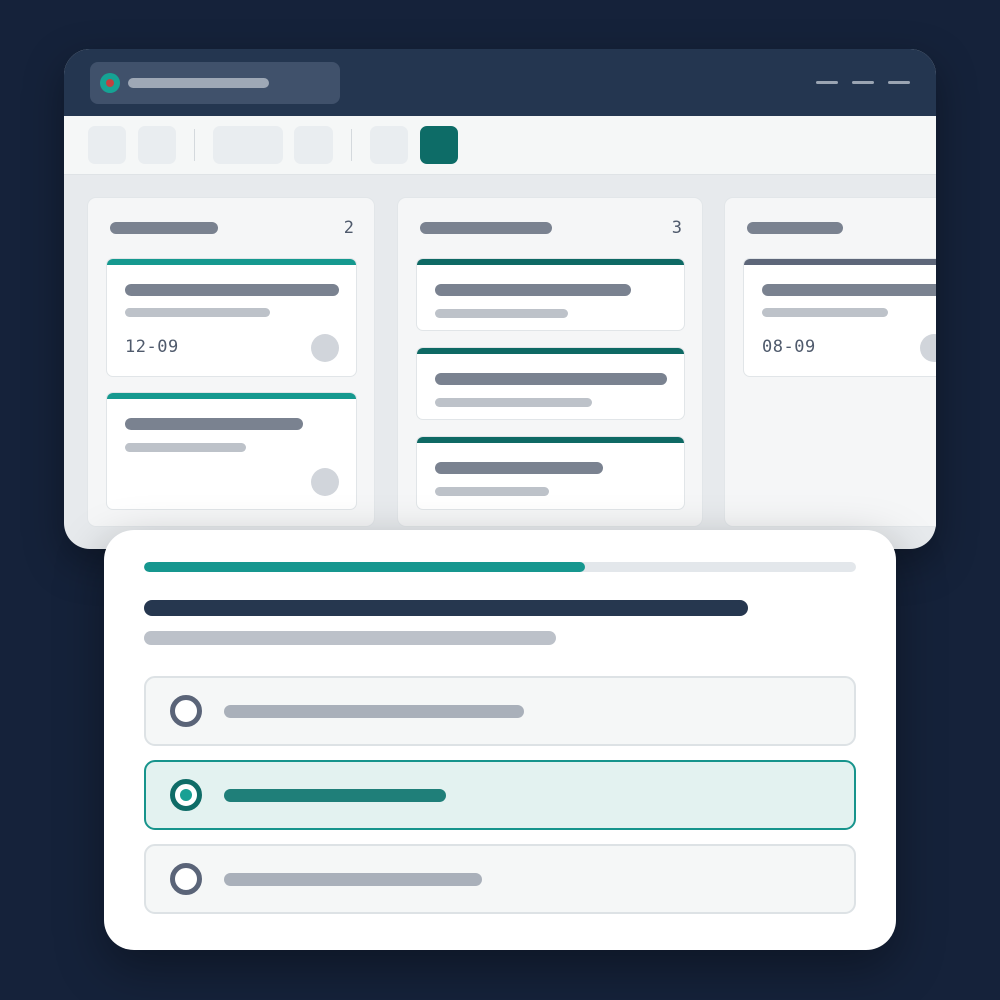 Image resolution: width=1000 pixels, height=1000 pixels. What do you see at coordinates (152, 347) in the screenshot?
I see `card-due-date: 12-09` at bounding box center [152, 347].